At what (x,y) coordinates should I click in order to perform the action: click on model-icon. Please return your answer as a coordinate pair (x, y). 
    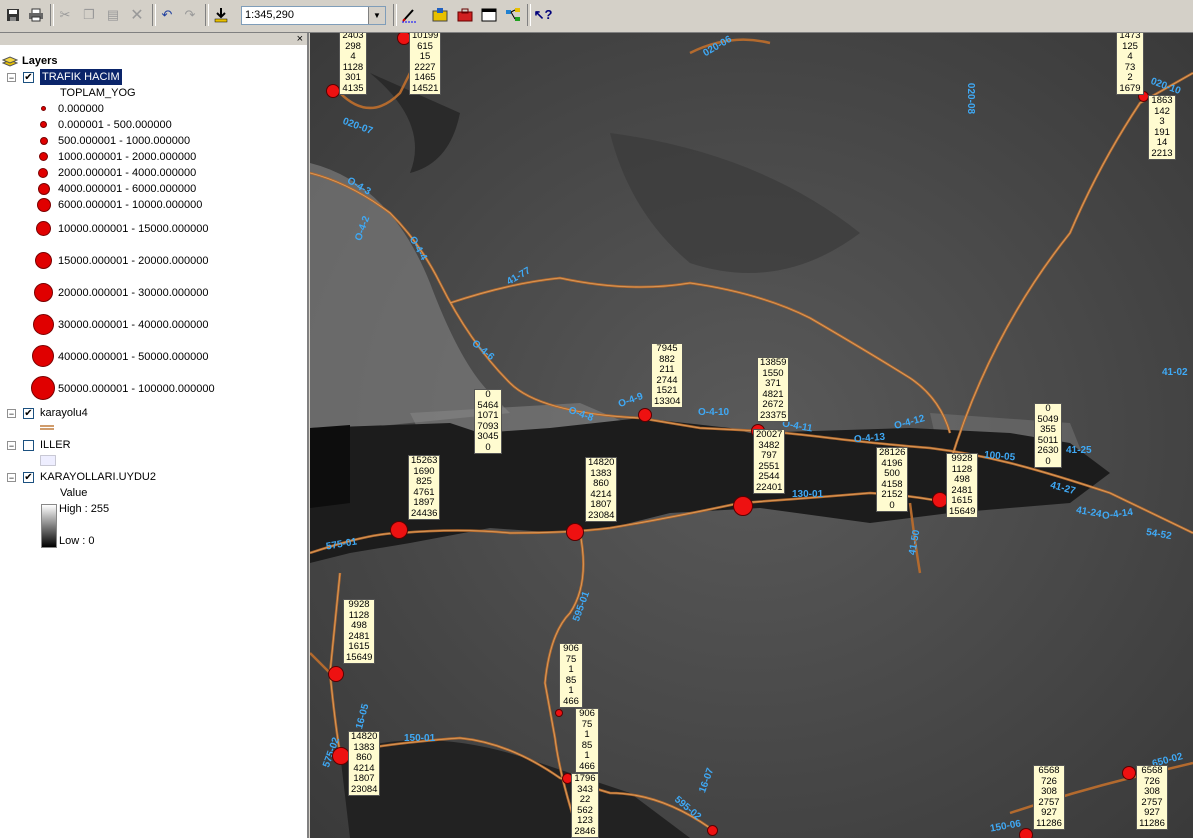
    Looking at the image, I should click on (513, 15).